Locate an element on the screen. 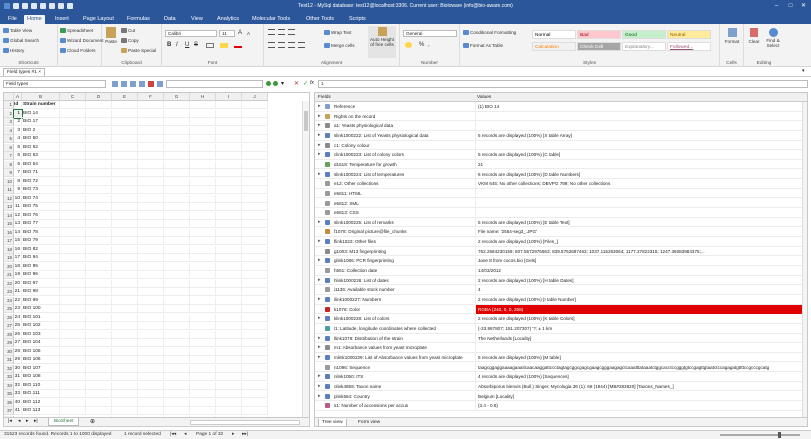 This screenshot has height=439, width=811. borders-icon is located at coordinates (210, 45).